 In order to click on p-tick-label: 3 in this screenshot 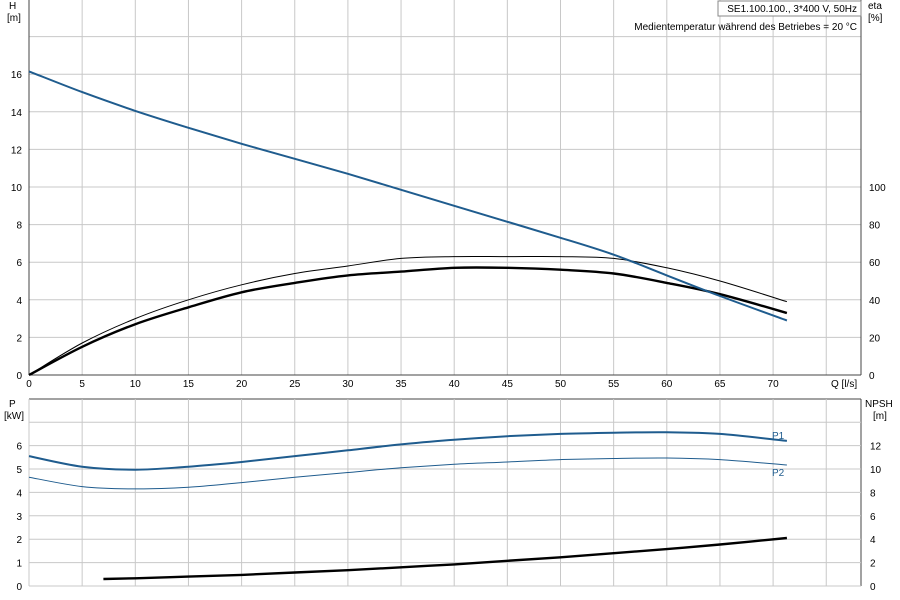, I will do `click(19, 517)`.